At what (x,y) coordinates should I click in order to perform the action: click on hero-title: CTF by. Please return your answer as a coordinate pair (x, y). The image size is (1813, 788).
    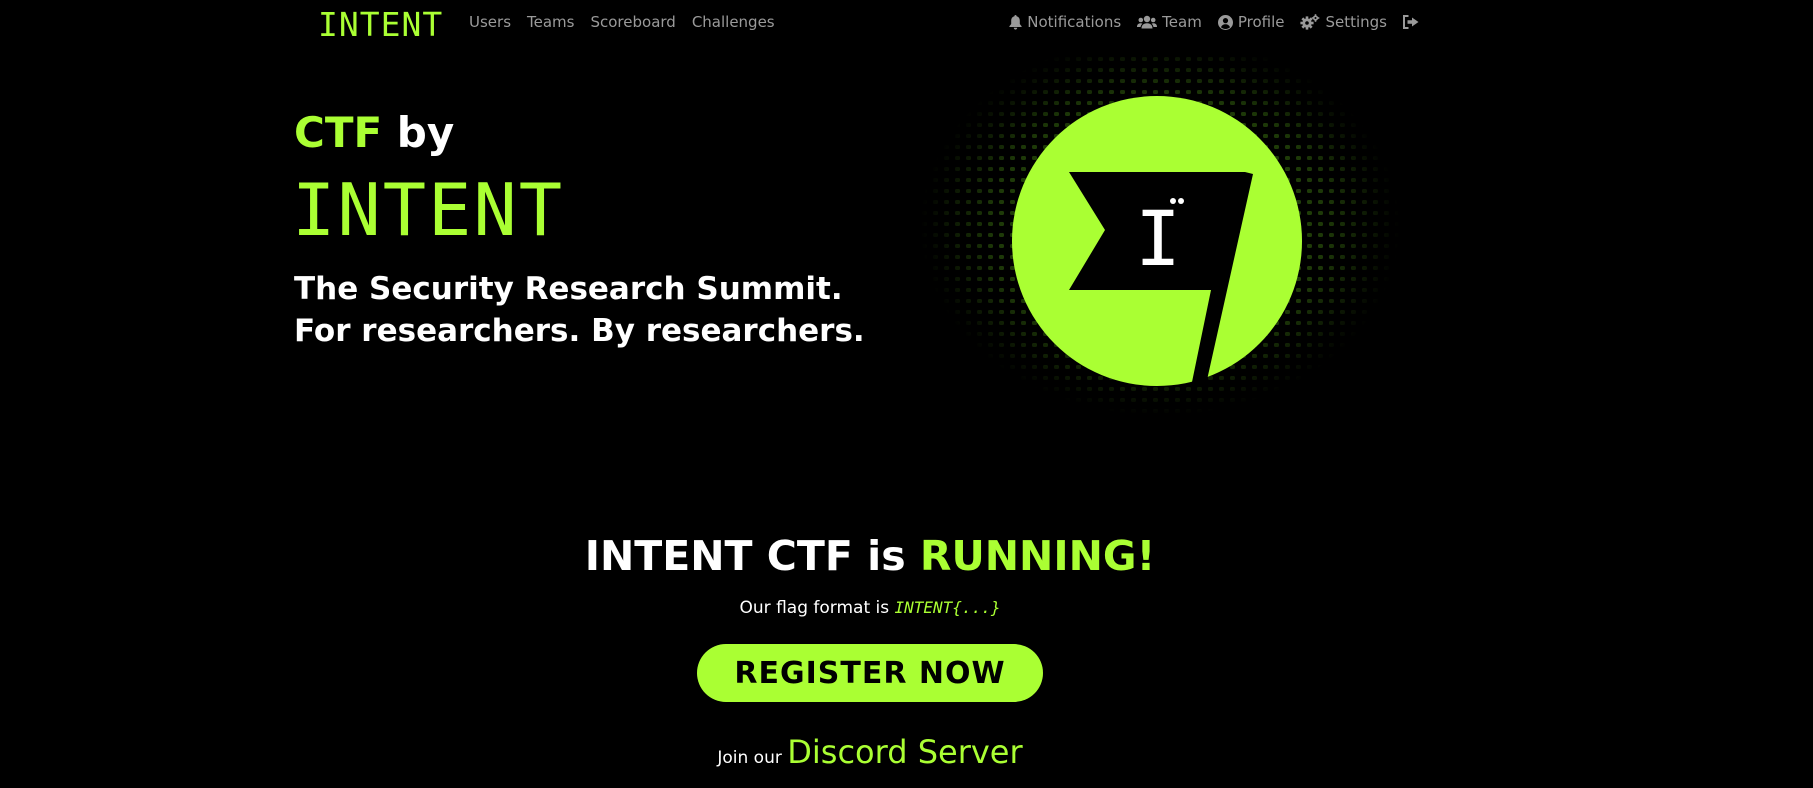
    Looking at the image, I should click on (374, 133).